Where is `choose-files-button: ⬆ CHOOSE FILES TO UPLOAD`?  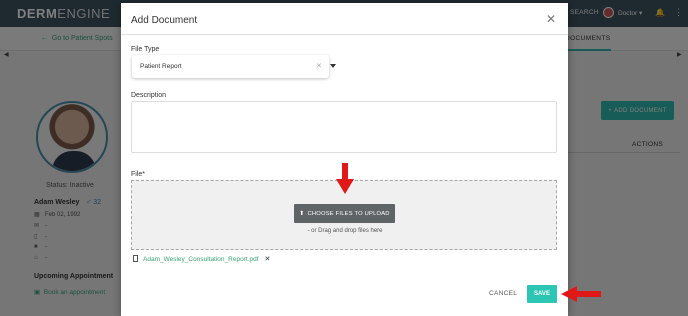 choose-files-button: ⬆ CHOOSE FILES TO UPLOAD is located at coordinates (344, 213).